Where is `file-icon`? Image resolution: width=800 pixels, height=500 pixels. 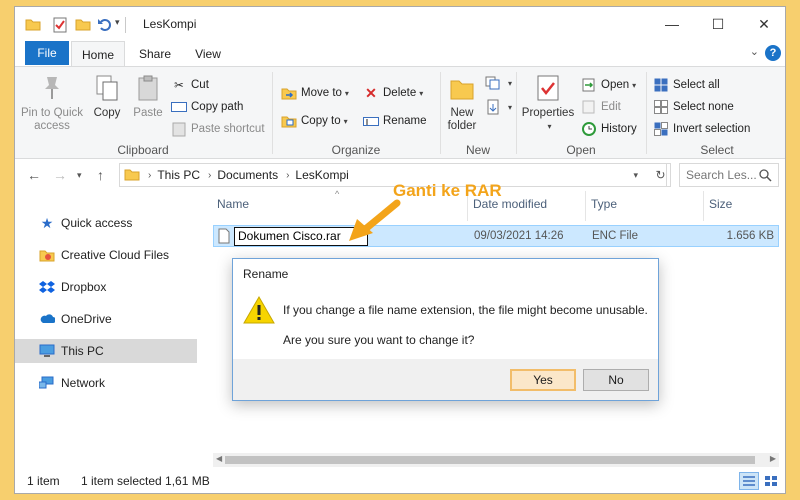
file-icon is located at coordinates (224, 237).